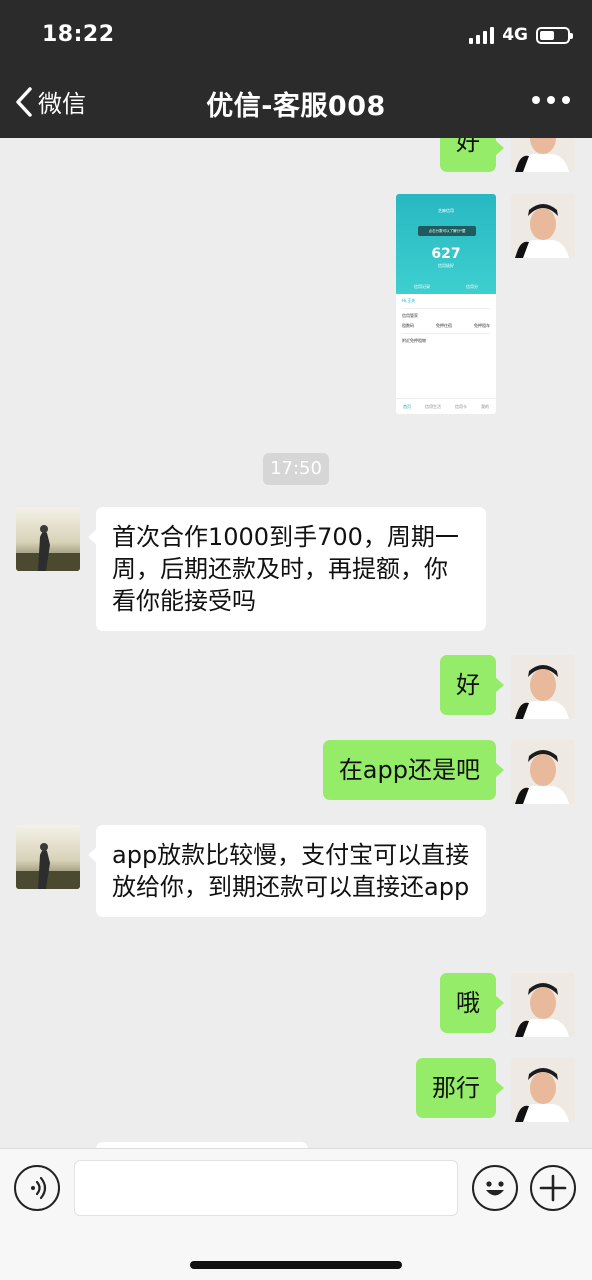  What do you see at coordinates (296, 106) in the screenshot?
I see `chat-title: 优信-客服008` at bounding box center [296, 106].